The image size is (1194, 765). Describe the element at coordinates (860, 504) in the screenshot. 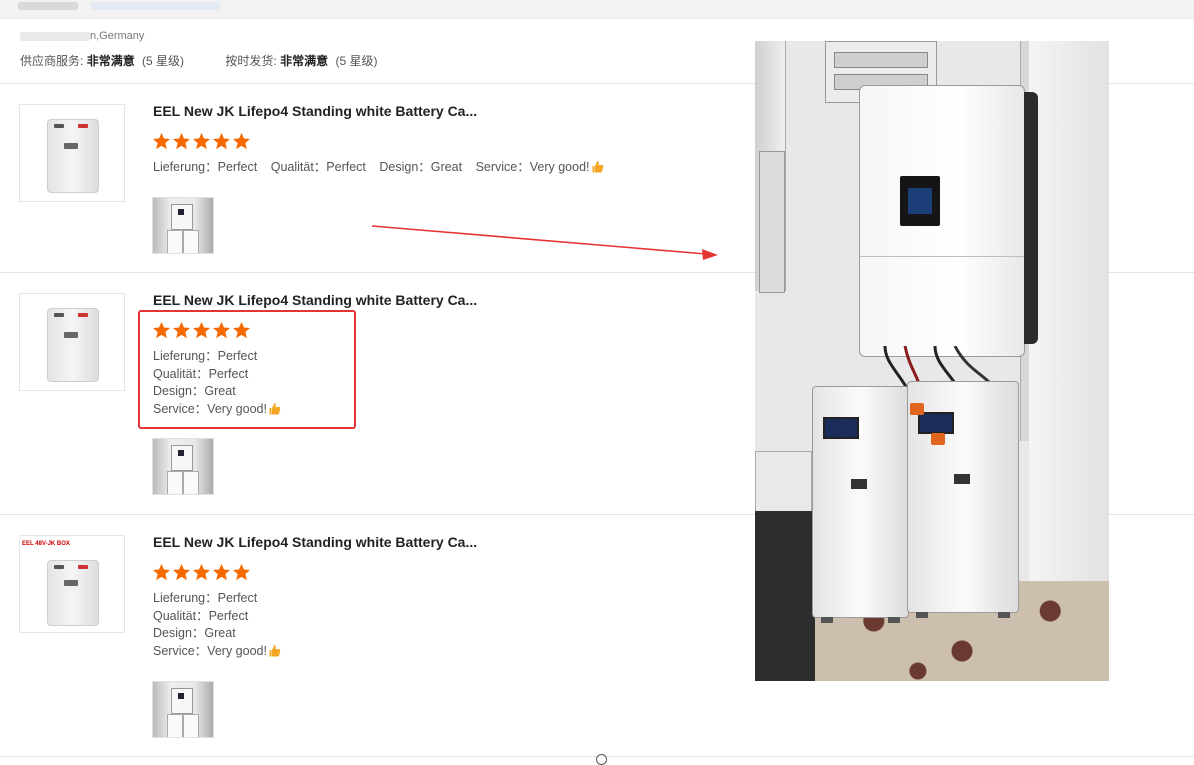

I see `photo-battery-left` at that location.